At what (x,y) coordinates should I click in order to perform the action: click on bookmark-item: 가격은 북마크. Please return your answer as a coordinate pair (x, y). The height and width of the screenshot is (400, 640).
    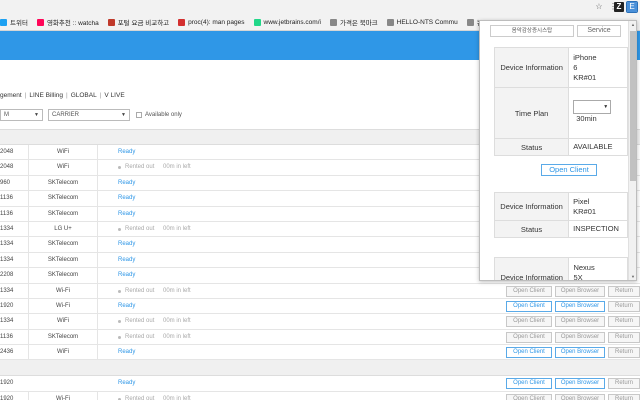
    Looking at the image, I should click on (353, 22).